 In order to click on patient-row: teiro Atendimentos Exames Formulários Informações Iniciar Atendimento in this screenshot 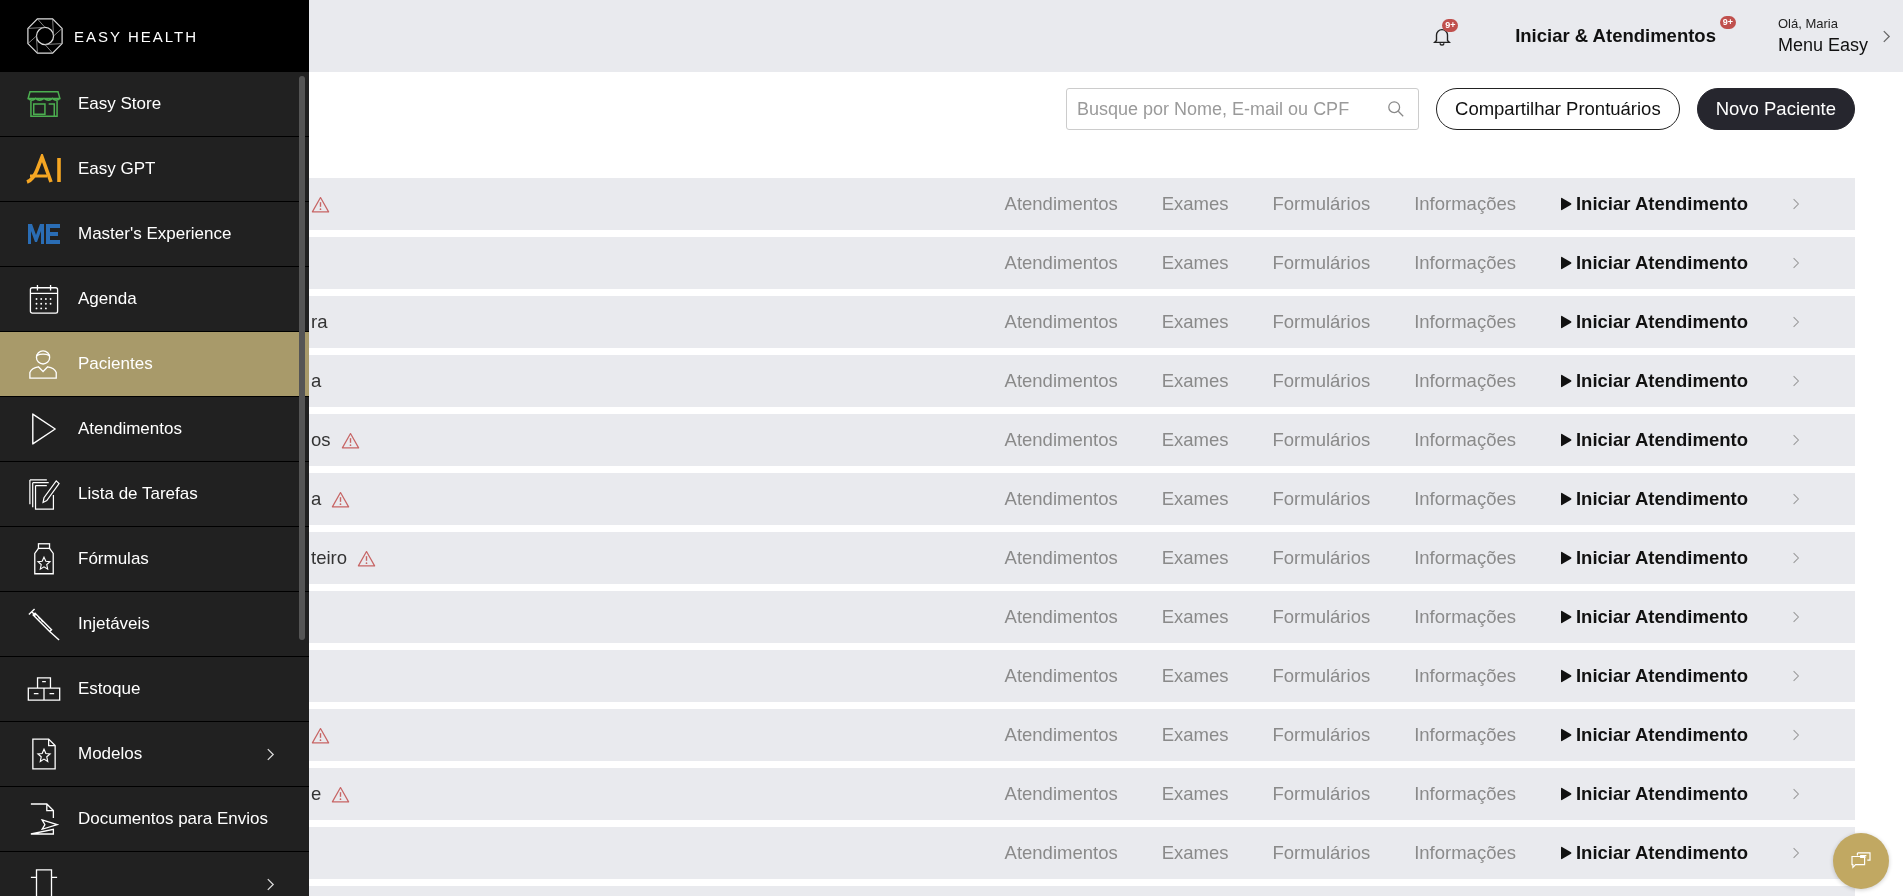, I will do `click(1082, 558)`.